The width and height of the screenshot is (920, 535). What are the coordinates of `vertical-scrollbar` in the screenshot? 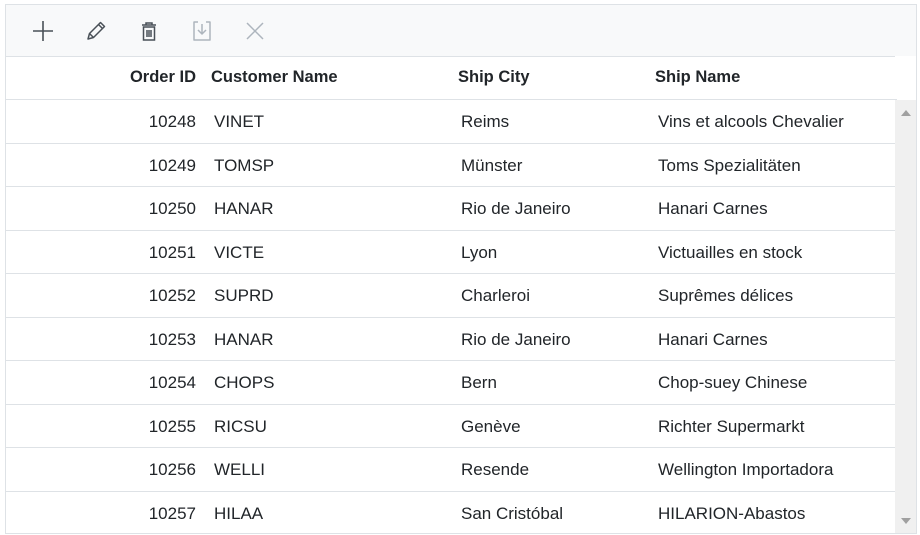 It's located at (905, 316).